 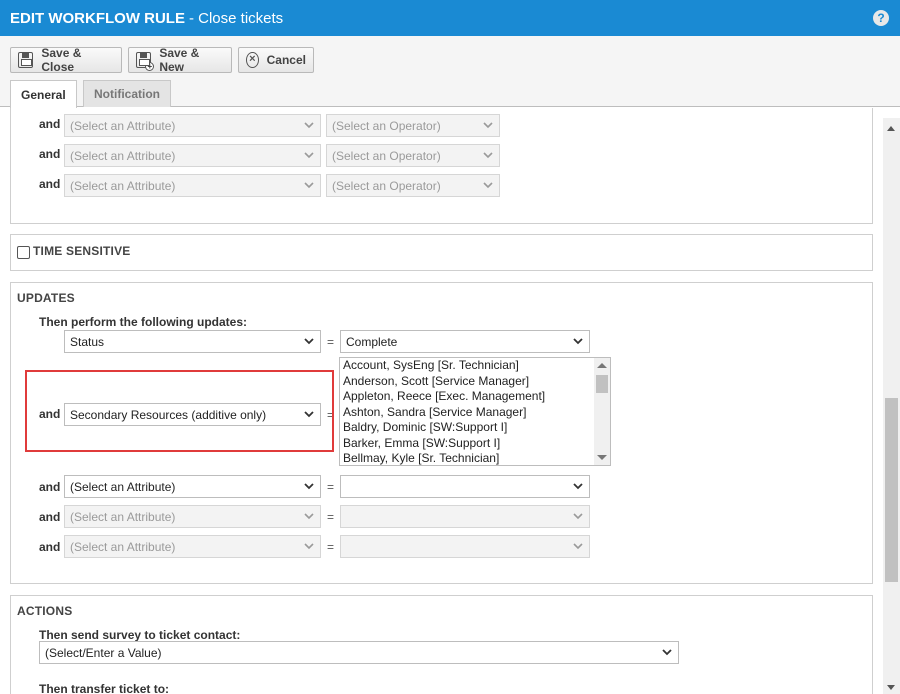 I want to click on list-item: Ashton, Sandra [Service Manager], so click(x=475, y=413).